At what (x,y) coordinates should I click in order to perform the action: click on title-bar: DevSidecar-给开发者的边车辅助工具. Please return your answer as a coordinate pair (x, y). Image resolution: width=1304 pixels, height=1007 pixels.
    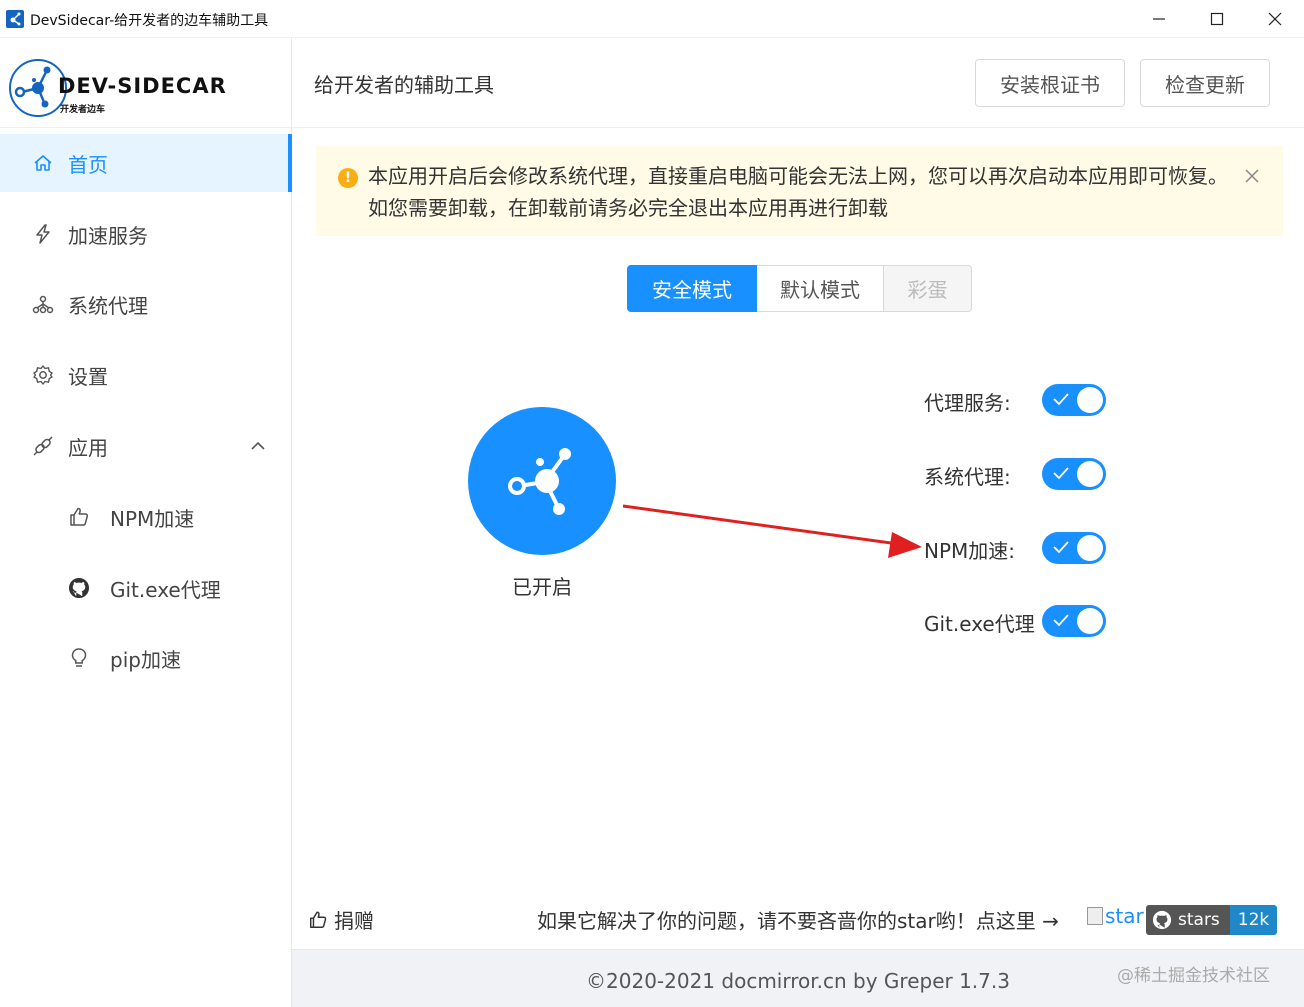
    Looking at the image, I should click on (652, 19).